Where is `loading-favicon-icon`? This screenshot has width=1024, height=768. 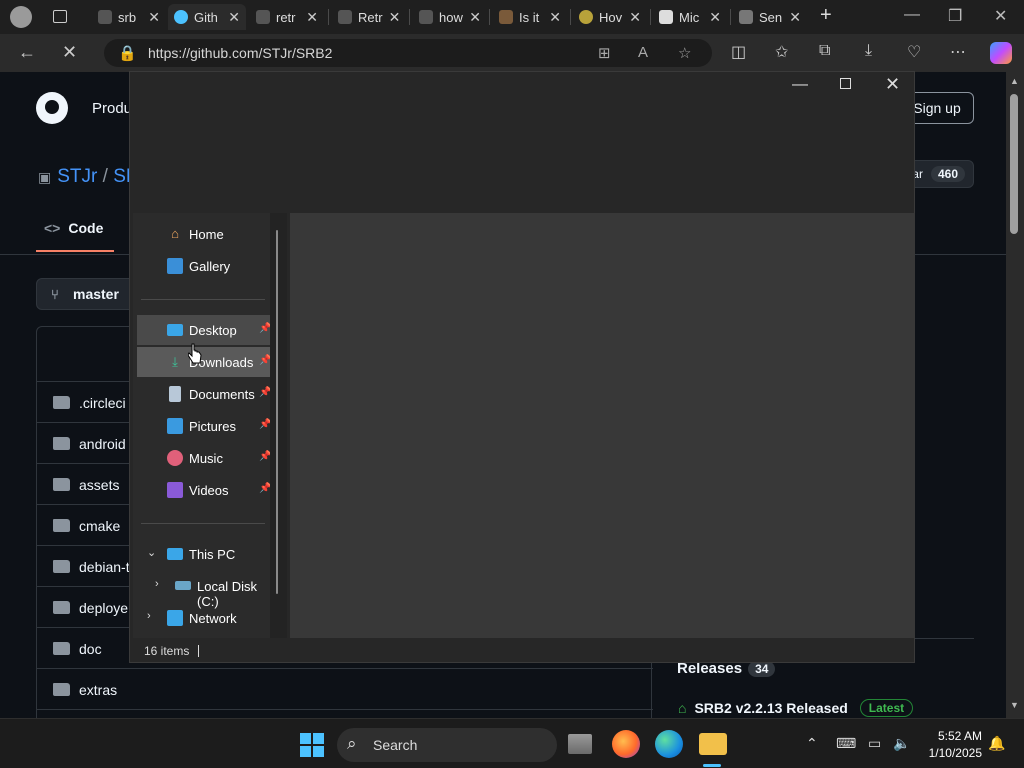 loading-favicon-icon is located at coordinates (181, 17).